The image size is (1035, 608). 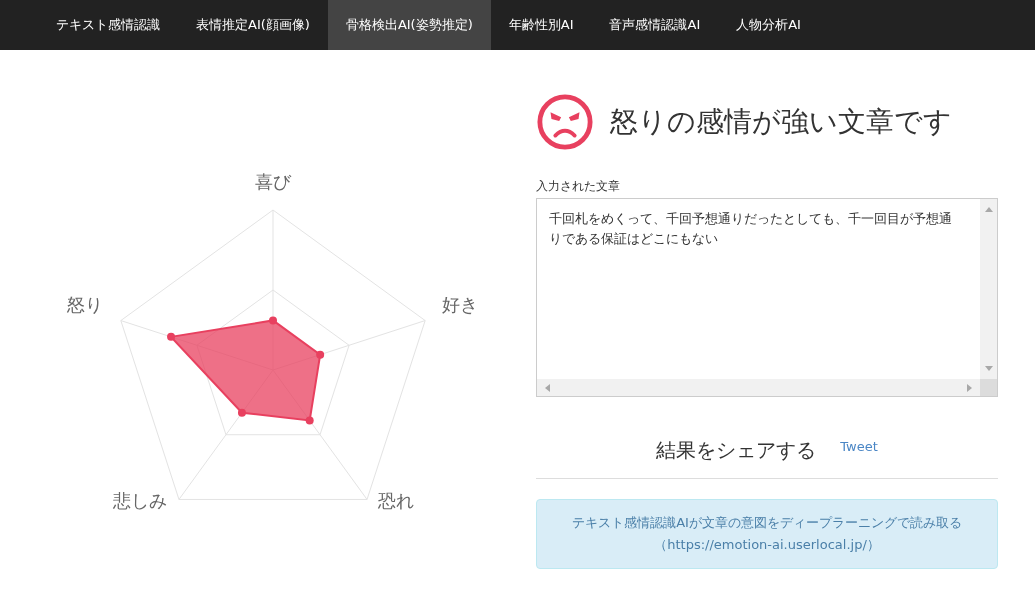 What do you see at coordinates (460, 304) in the screenshot?
I see `axis-label: 好き` at bounding box center [460, 304].